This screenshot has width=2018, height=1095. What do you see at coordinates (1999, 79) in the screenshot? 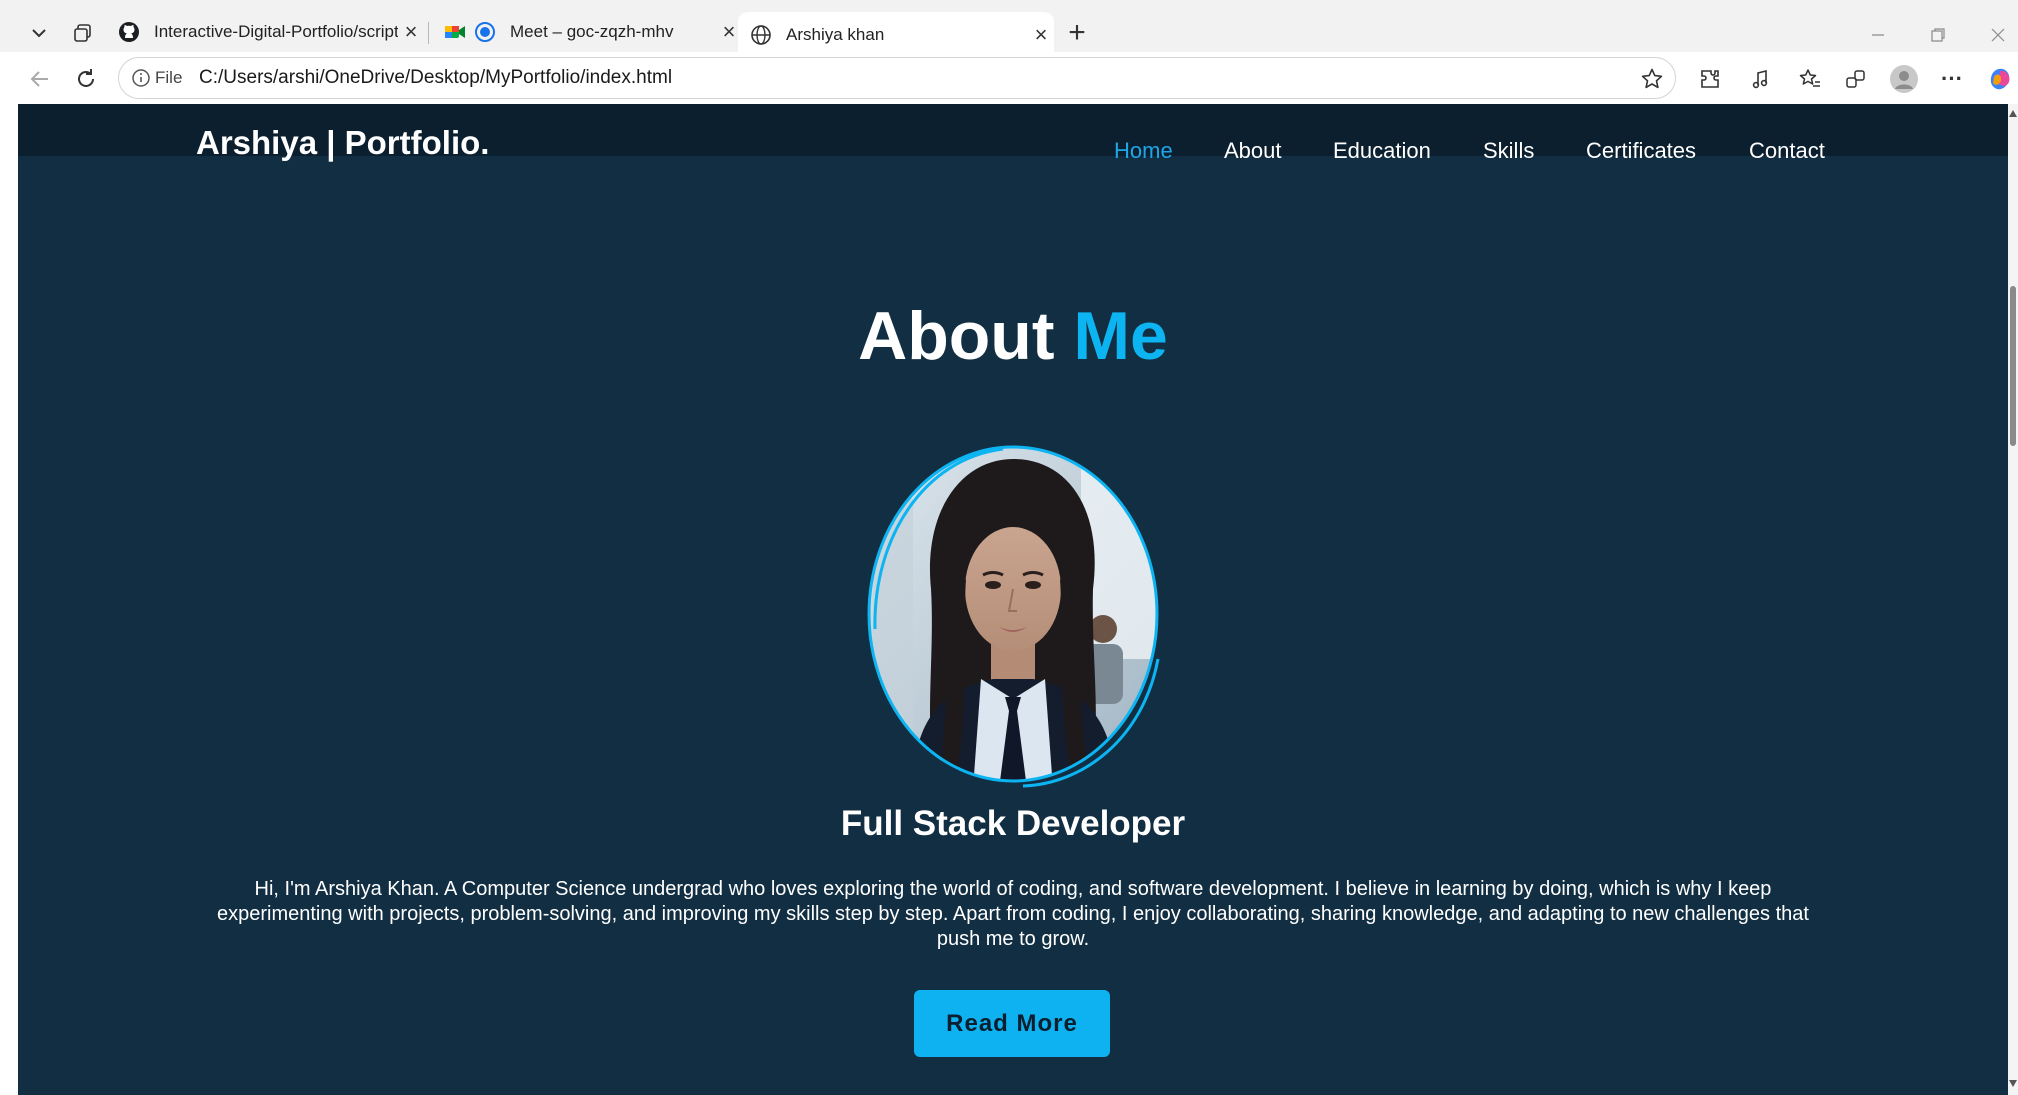
I see `copilot-icon` at bounding box center [1999, 79].